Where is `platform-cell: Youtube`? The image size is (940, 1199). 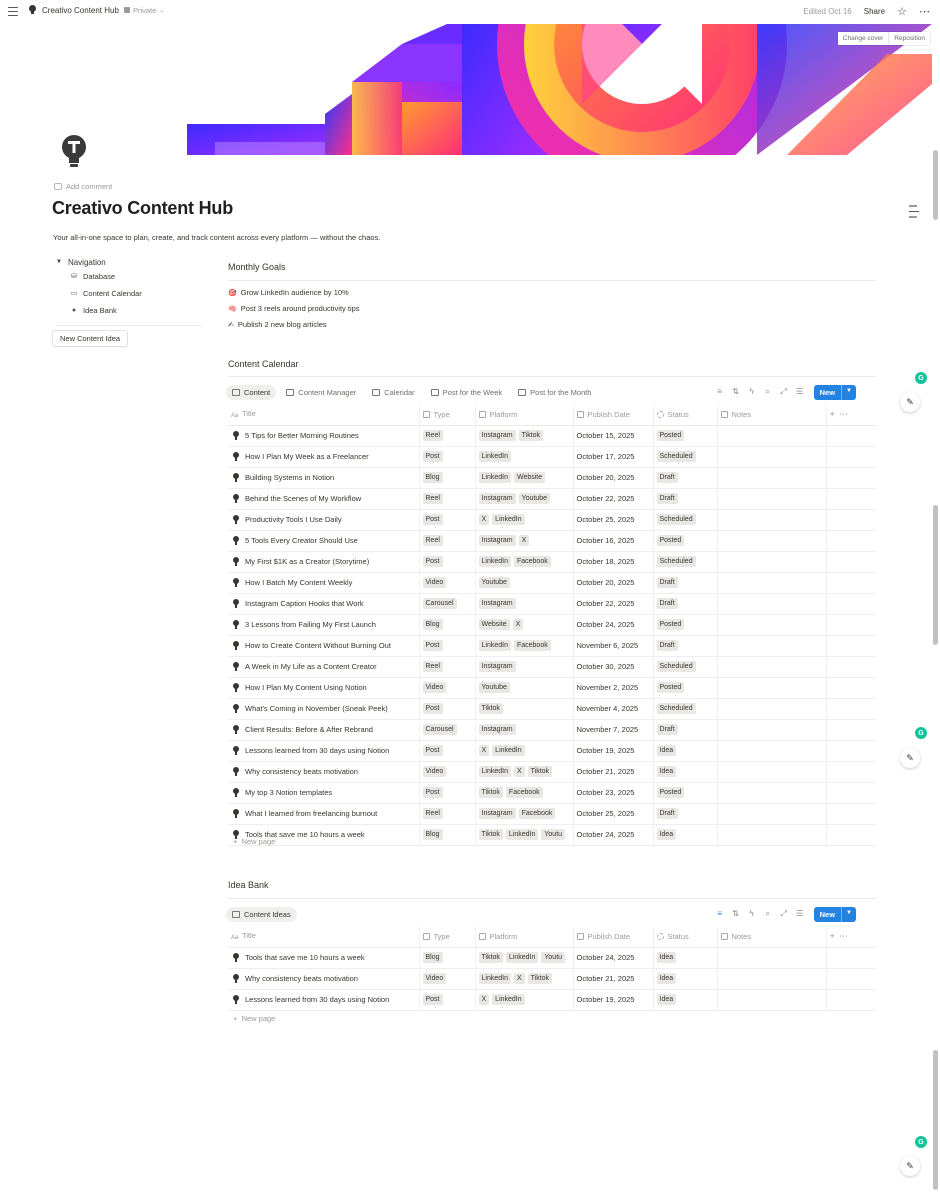
platform-cell: Youtube is located at coordinates (523, 688).